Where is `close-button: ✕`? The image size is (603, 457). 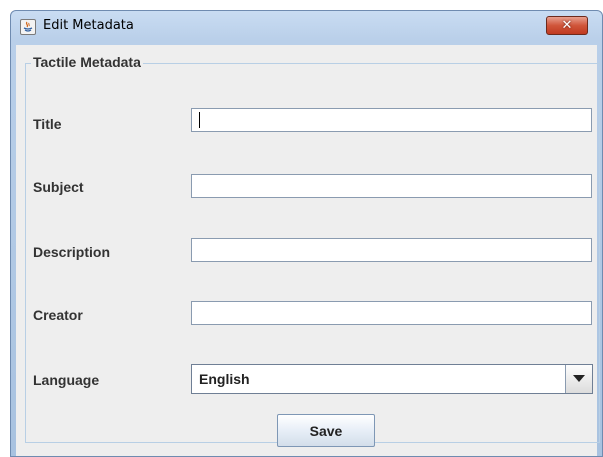 close-button: ✕ is located at coordinates (567, 25).